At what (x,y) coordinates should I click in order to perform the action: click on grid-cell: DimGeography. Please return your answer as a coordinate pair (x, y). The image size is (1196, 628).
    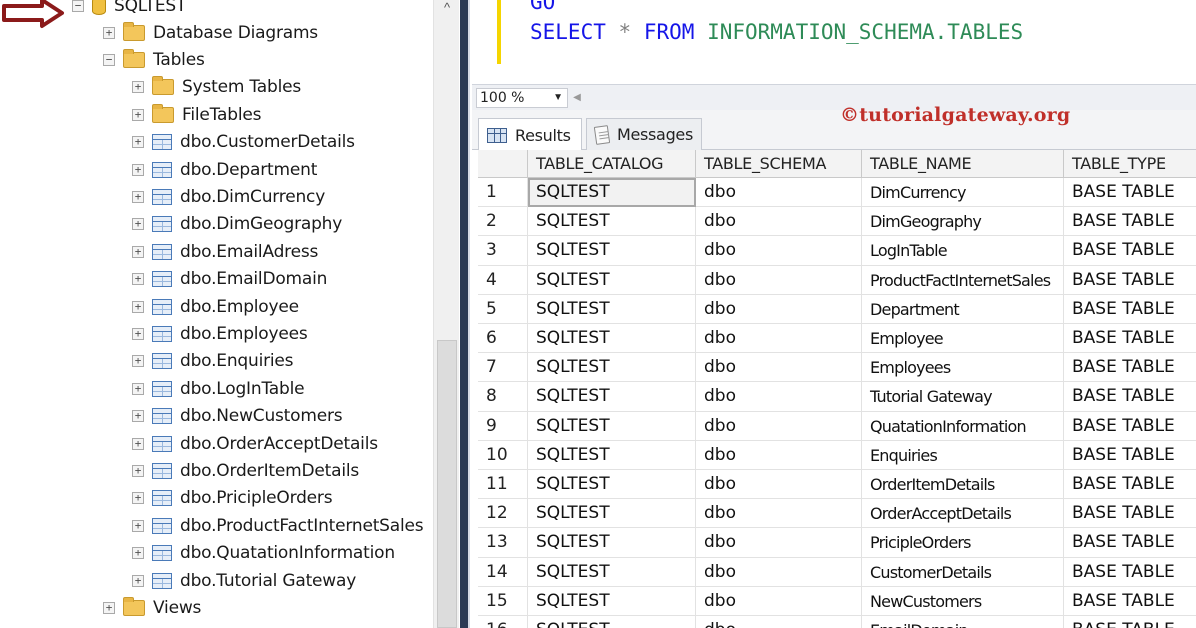
    Looking at the image, I should click on (963, 222).